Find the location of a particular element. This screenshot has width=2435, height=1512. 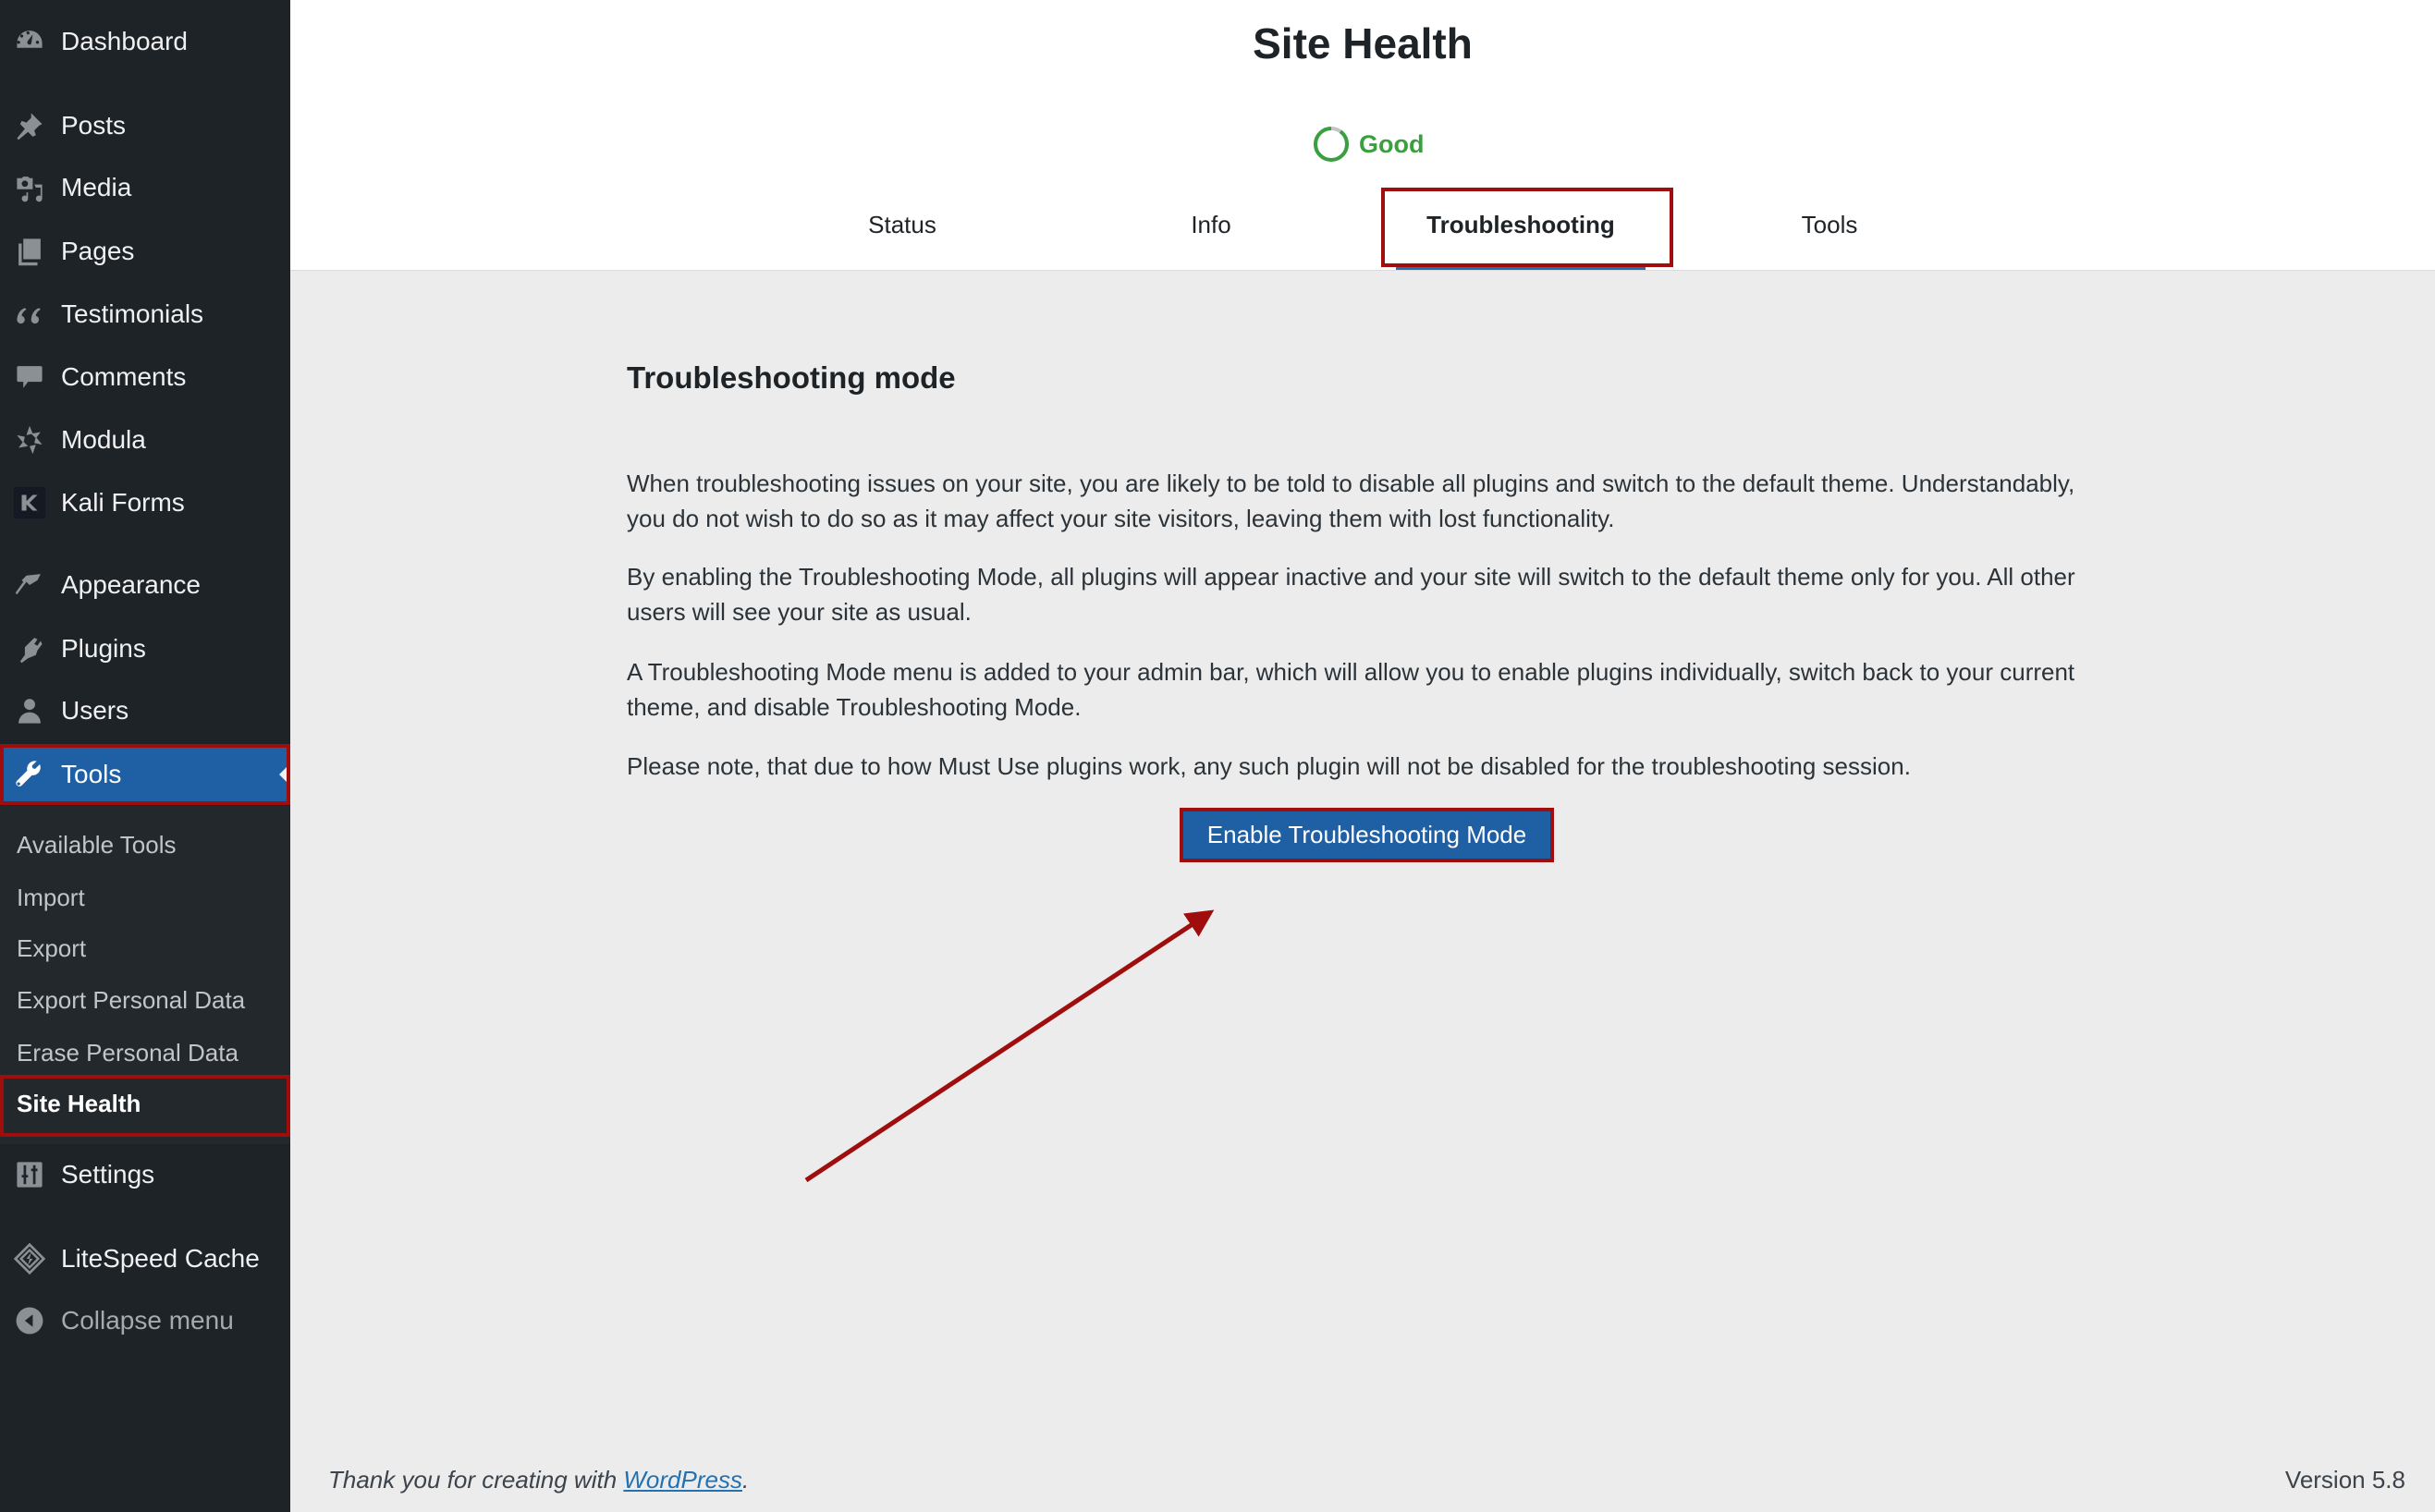

tab-tools: Tools is located at coordinates (1830, 233).